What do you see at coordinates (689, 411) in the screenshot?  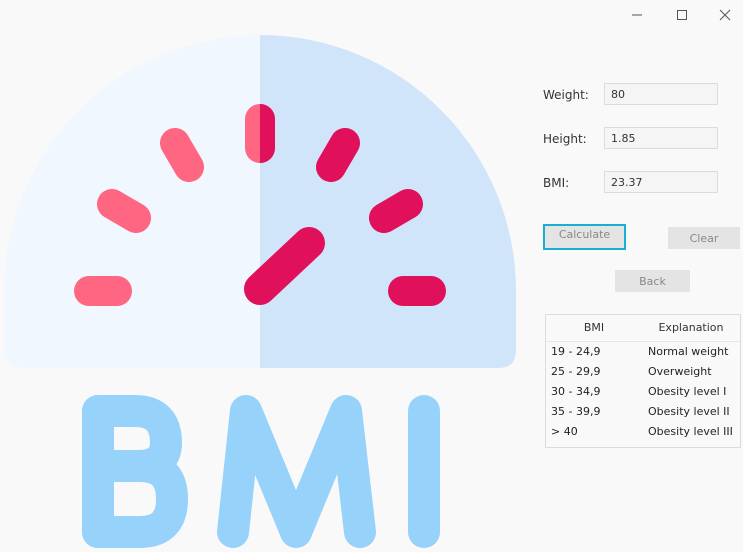 I see `table-cell-explanation: Obesity level II` at bounding box center [689, 411].